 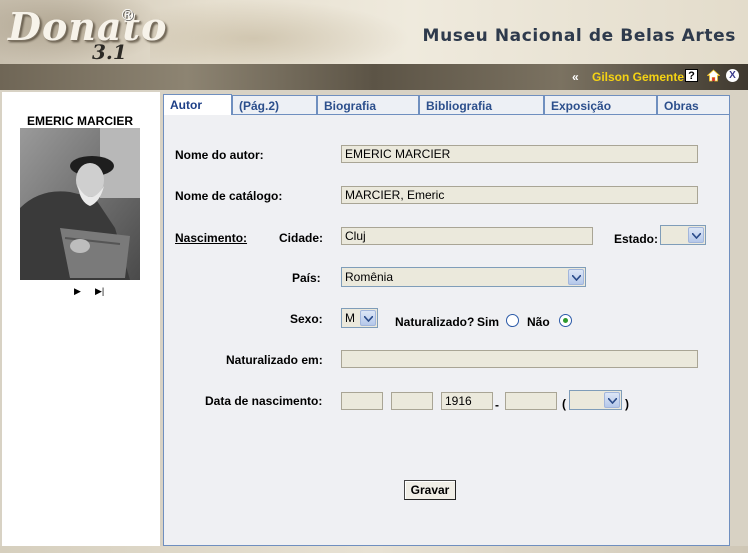 I want to click on country-label: País:, so click(x=306, y=278).